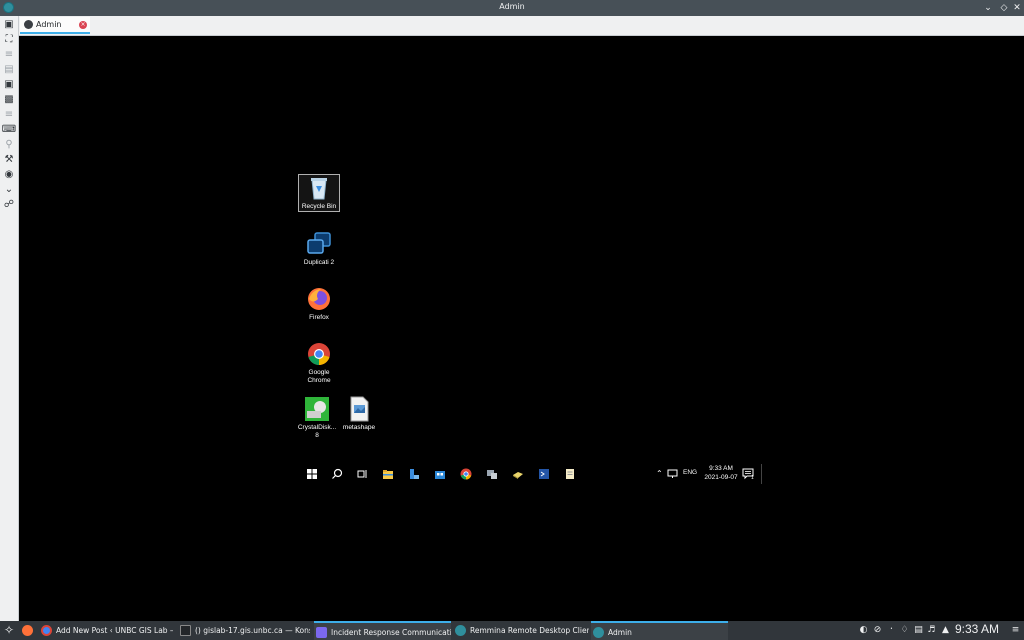  What do you see at coordinates (9, 160) in the screenshot?
I see `preferences-icon: ⚒` at bounding box center [9, 160].